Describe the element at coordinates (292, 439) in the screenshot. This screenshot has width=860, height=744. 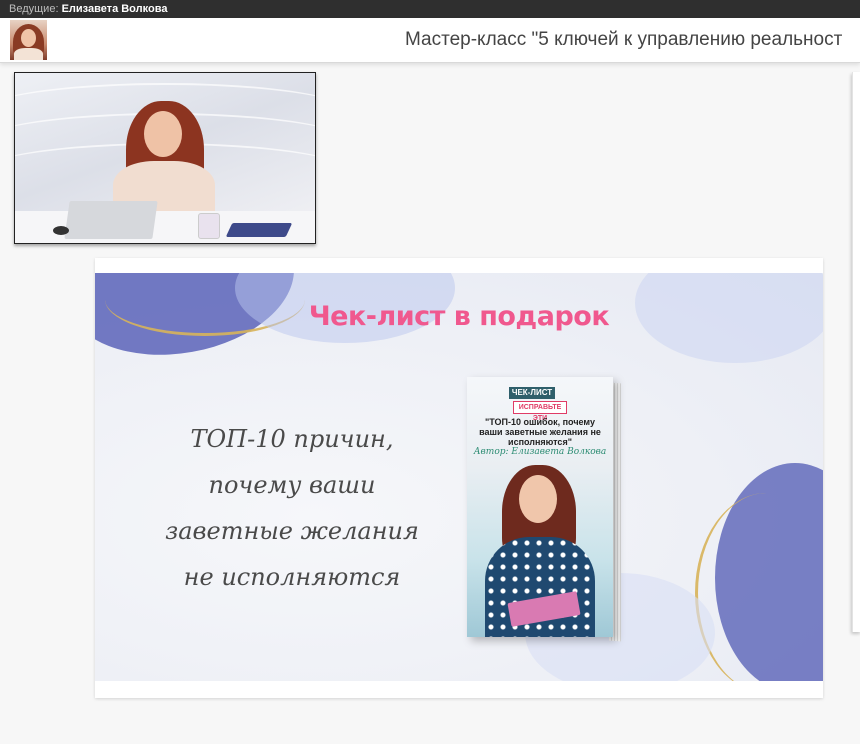
I see `slide-text-line: ТОП-10 причин,` at that location.